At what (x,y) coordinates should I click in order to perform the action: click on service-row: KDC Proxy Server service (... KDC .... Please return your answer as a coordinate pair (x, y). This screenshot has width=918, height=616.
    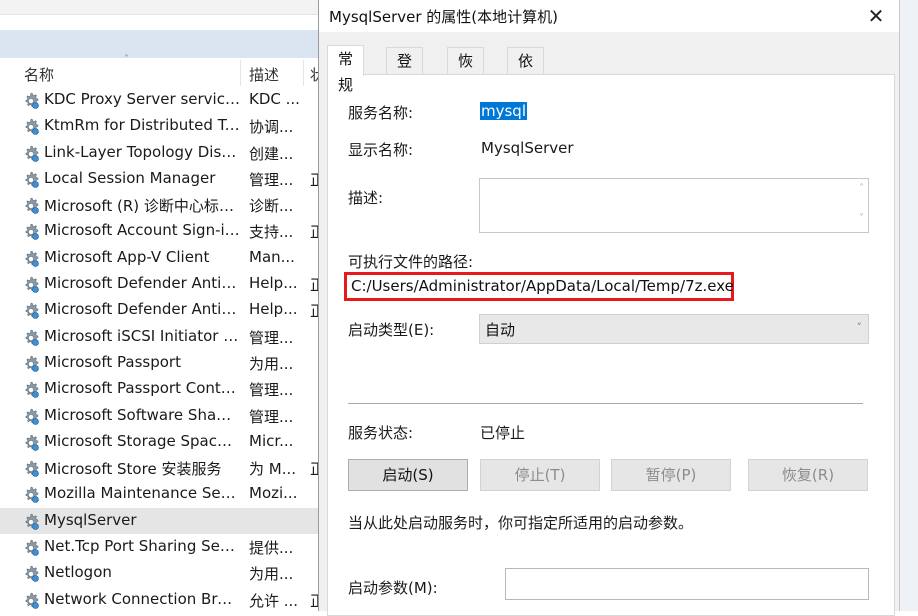
    Looking at the image, I should click on (160, 100).